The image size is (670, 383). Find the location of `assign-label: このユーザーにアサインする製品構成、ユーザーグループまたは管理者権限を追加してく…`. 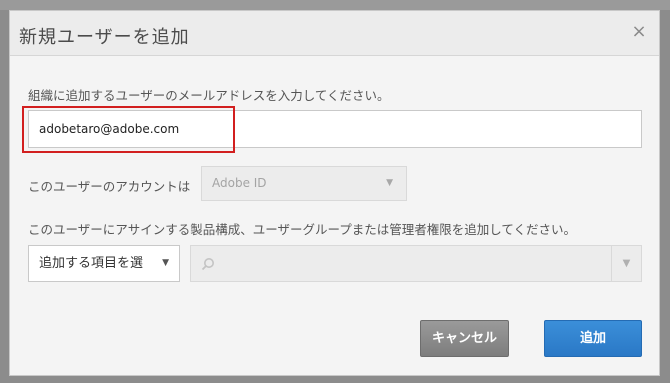

assign-label: このユーザーにアサインする製品構成、ユーザーグループまたは管理者権限を追加してく… is located at coordinates (302, 229).